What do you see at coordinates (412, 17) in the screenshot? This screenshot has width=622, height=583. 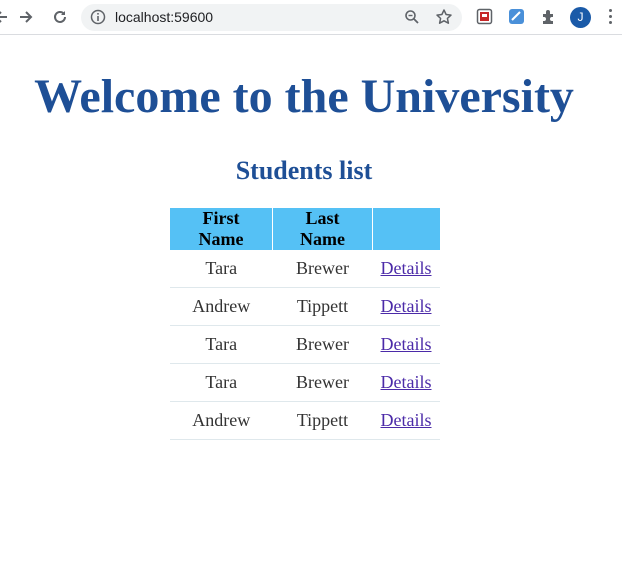 I see `zoom-icon` at bounding box center [412, 17].